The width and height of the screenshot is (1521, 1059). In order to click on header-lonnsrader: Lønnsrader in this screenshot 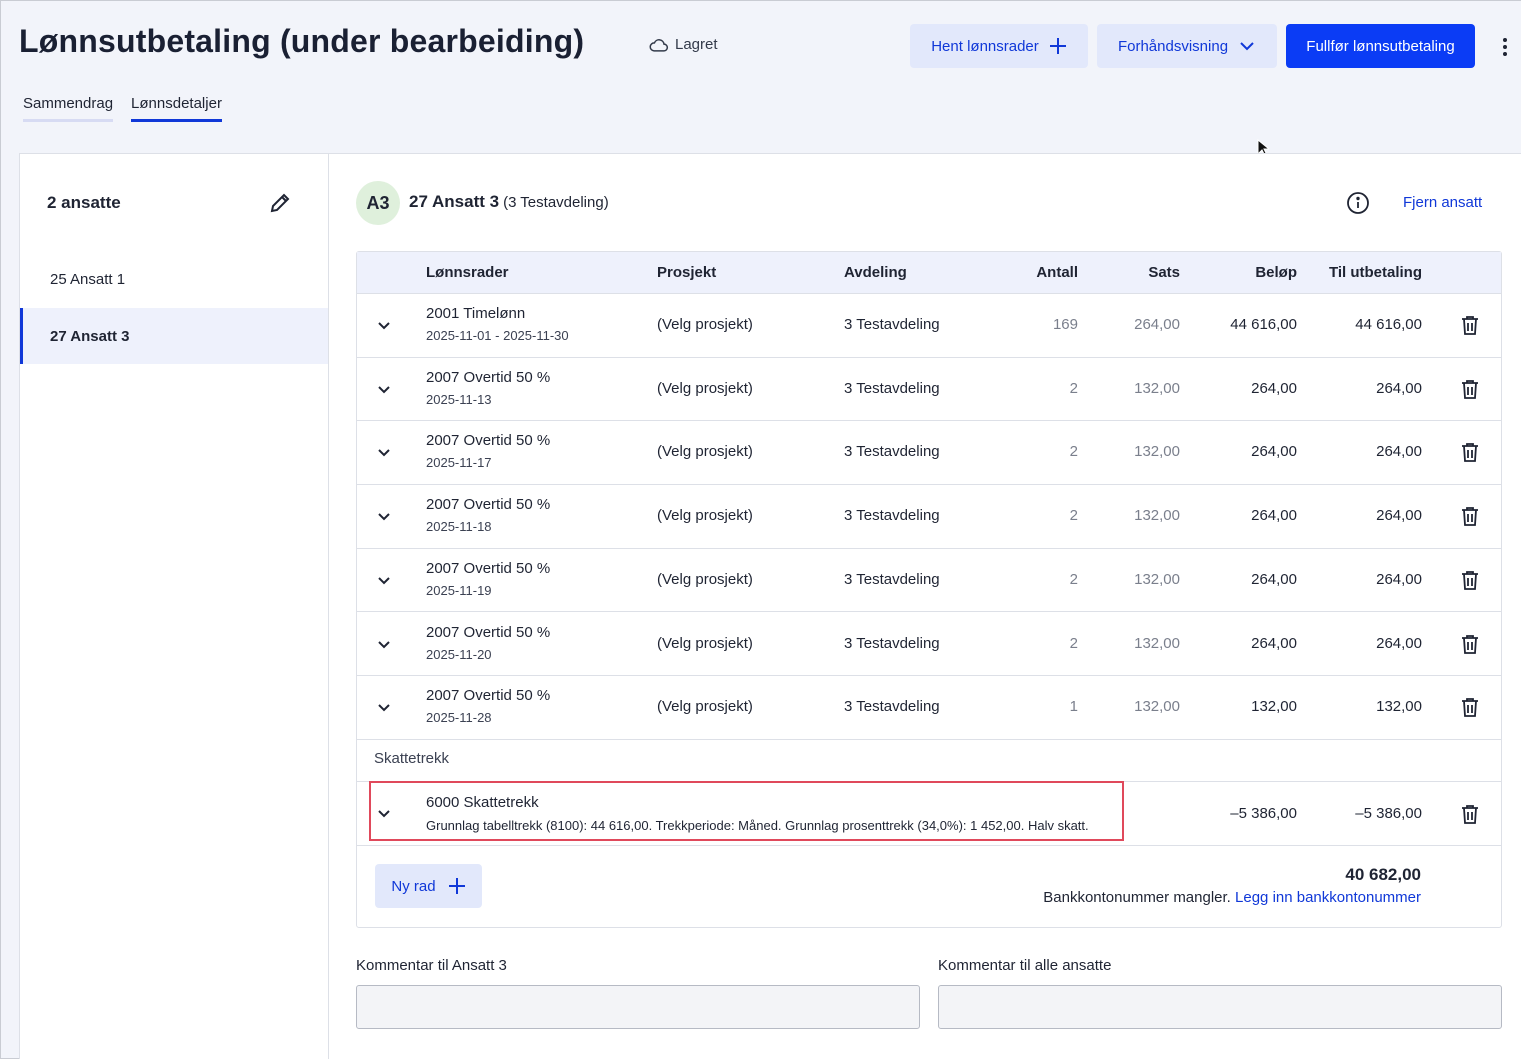, I will do `click(467, 272)`.